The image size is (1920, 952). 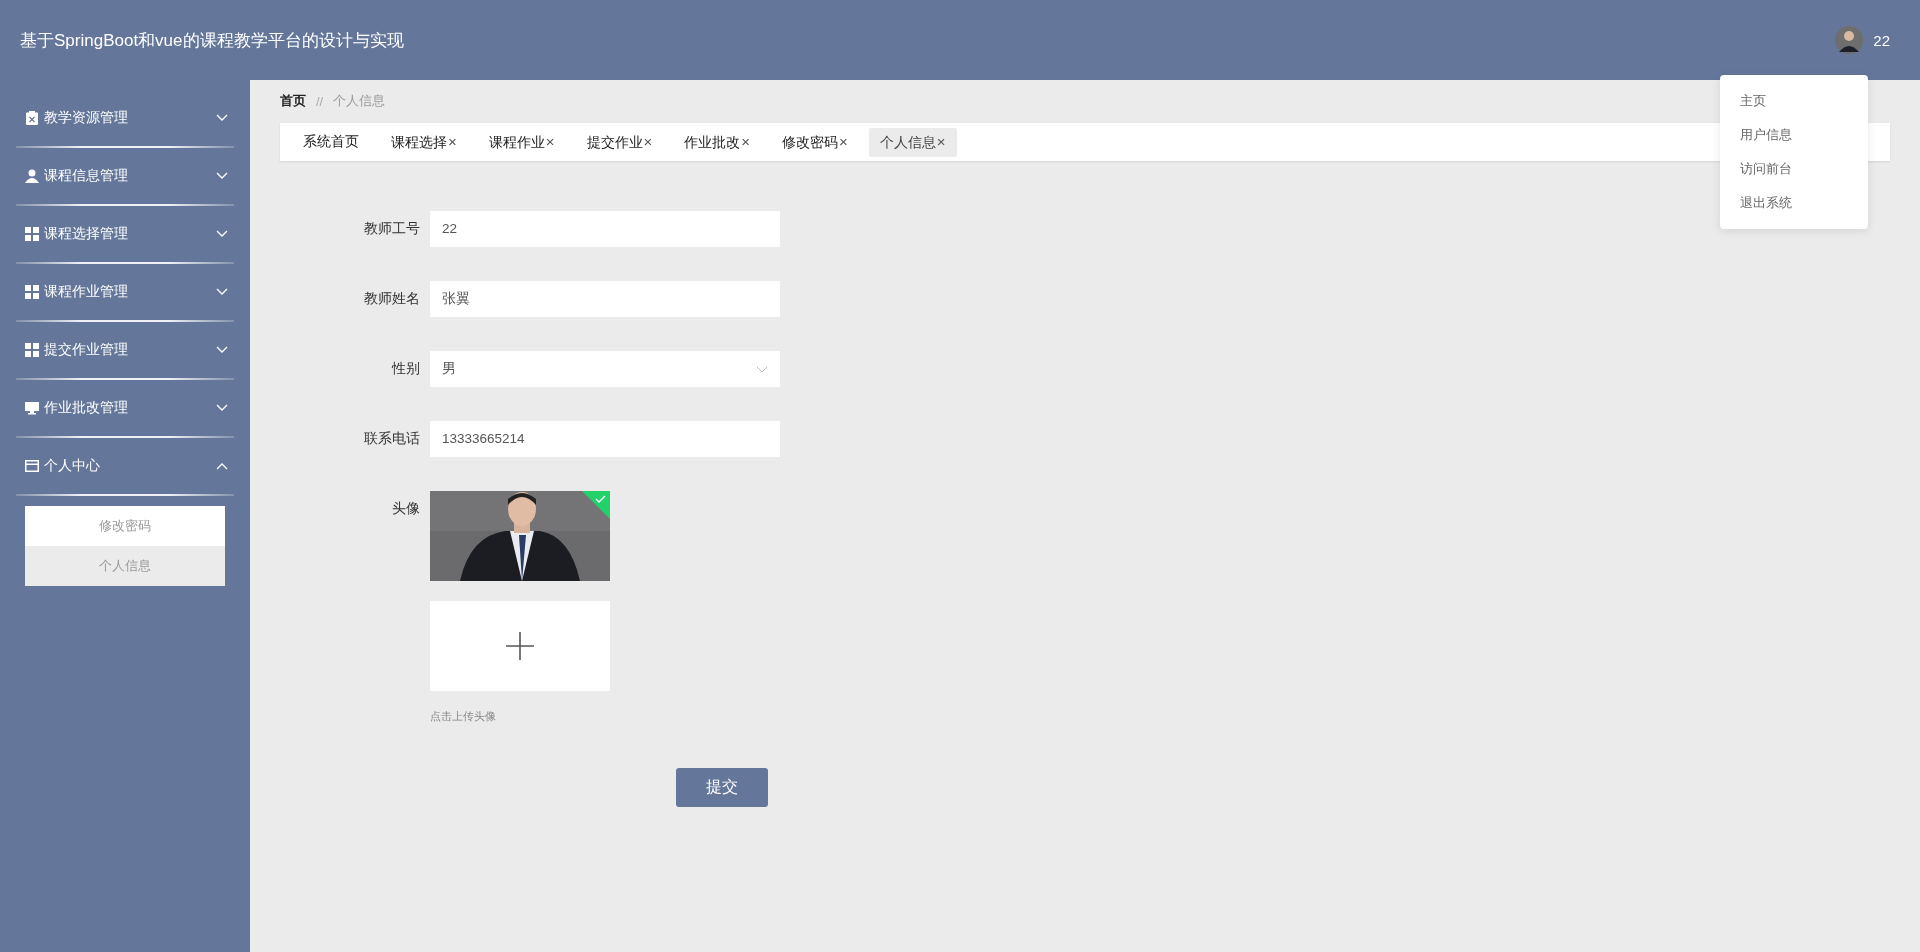 What do you see at coordinates (722, 787) in the screenshot?
I see `submit-button: 提交` at bounding box center [722, 787].